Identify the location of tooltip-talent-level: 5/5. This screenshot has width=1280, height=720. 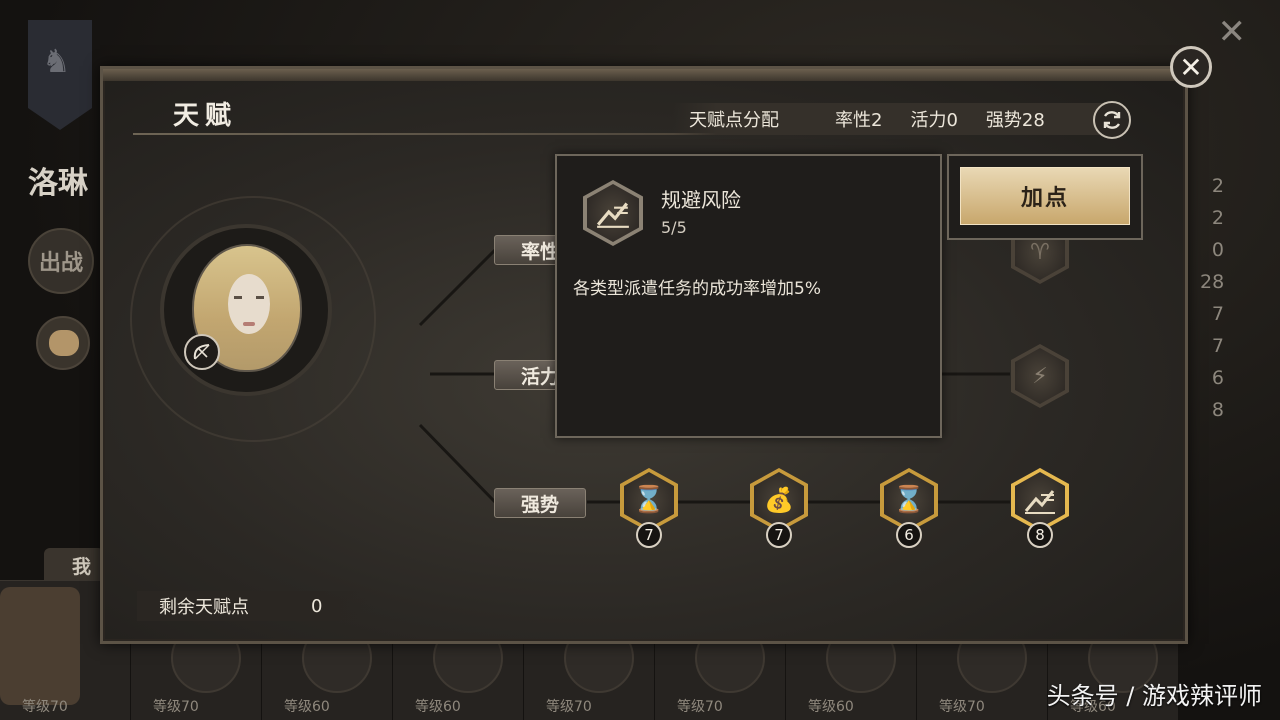
(674, 227).